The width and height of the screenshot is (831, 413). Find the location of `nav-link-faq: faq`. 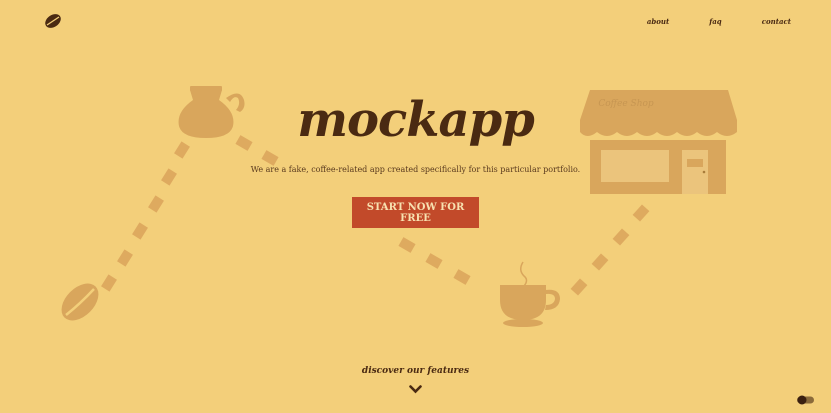

nav-link-faq: faq is located at coordinates (715, 21).